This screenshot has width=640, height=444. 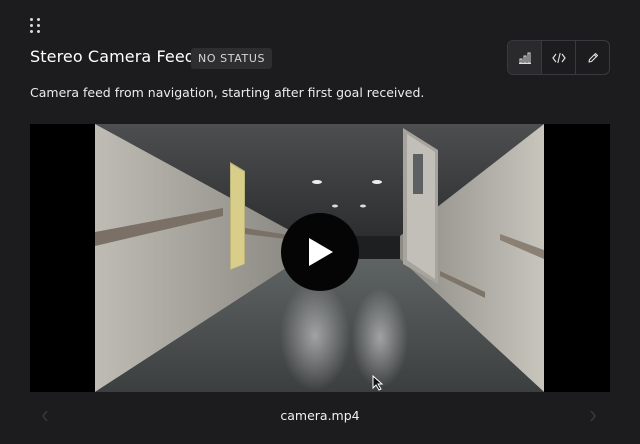 I want to click on code-view-button, so click(x=559, y=57).